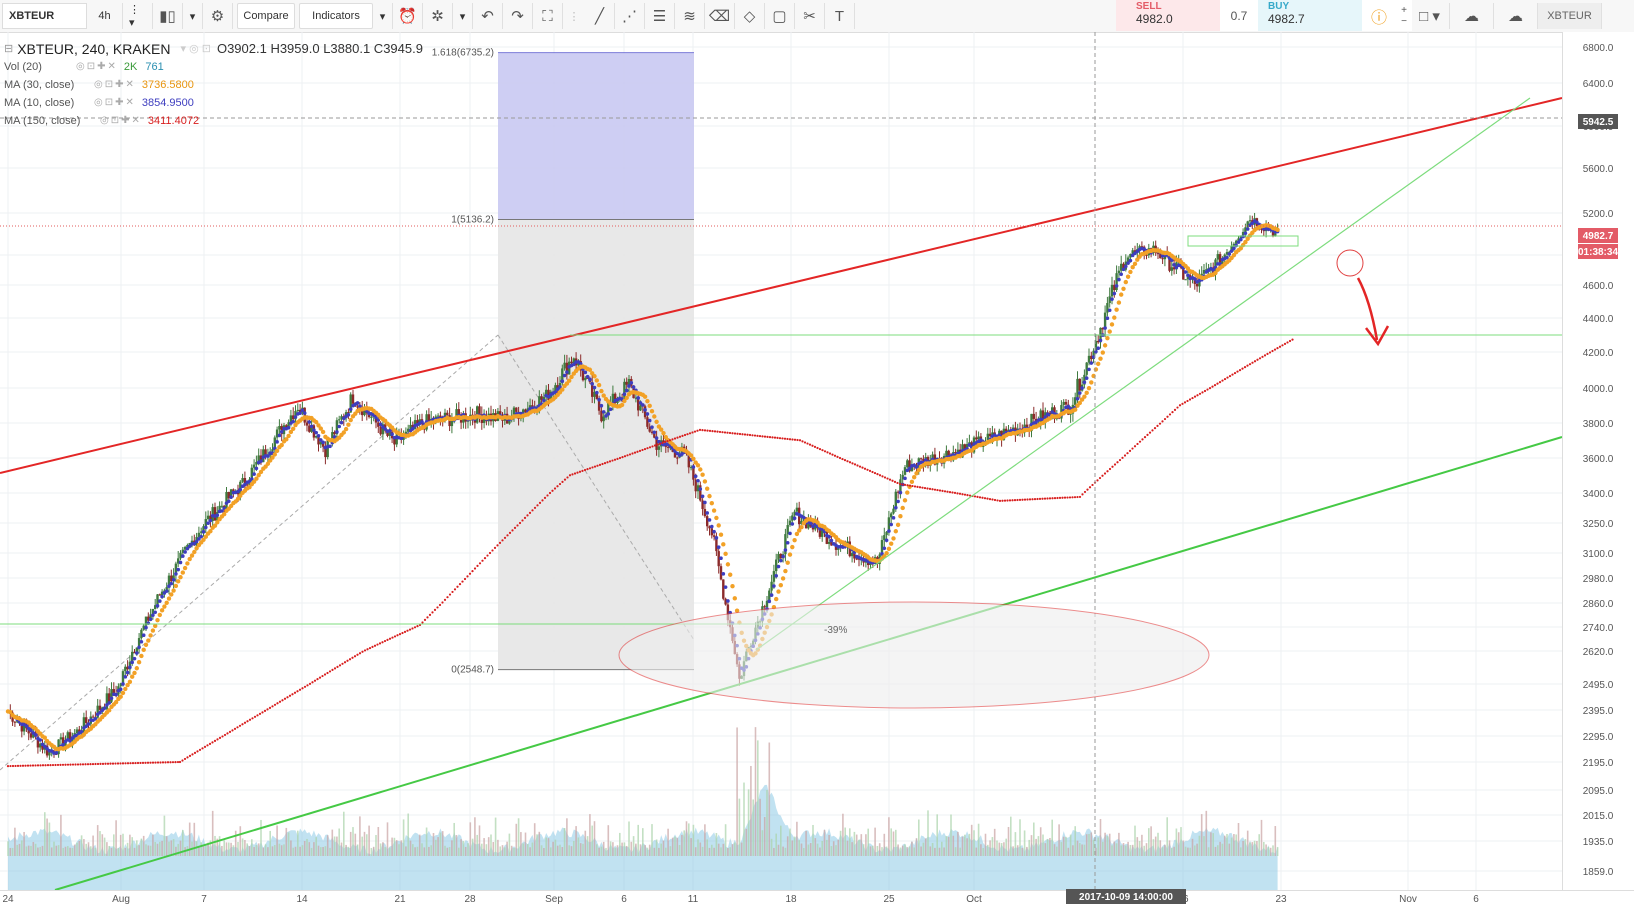  Describe the element at coordinates (817, 898) in the screenshot. I see `time-axis` at that location.